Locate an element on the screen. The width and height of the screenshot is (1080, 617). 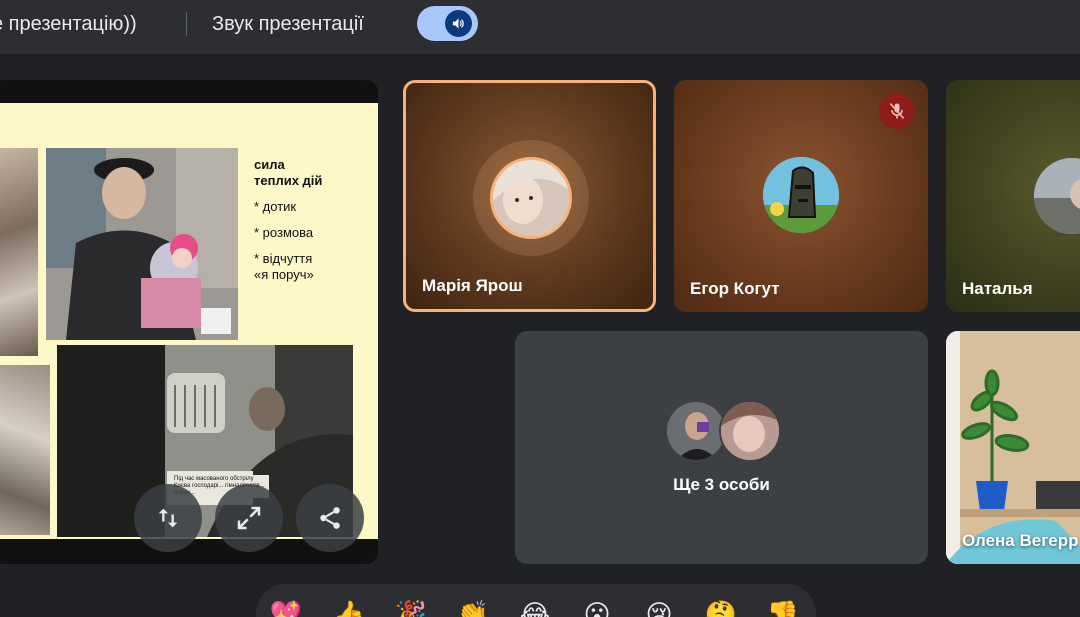
emoji-crying: 😢 is located at coordinates (659, 606).